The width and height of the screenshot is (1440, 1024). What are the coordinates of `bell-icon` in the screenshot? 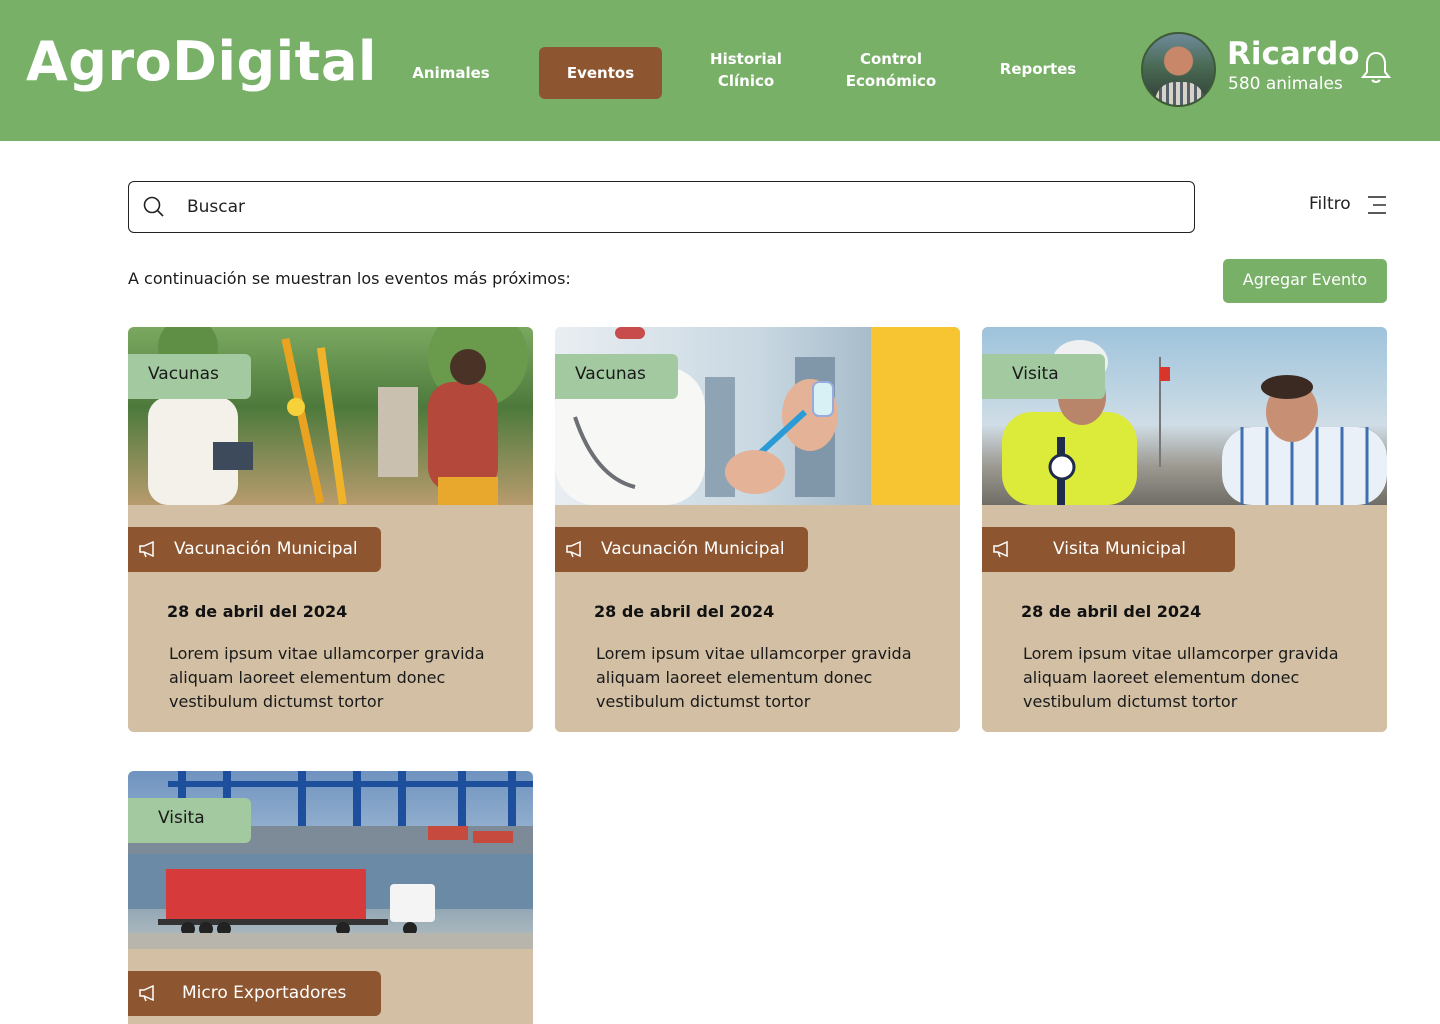 It's located at (1376, 68).